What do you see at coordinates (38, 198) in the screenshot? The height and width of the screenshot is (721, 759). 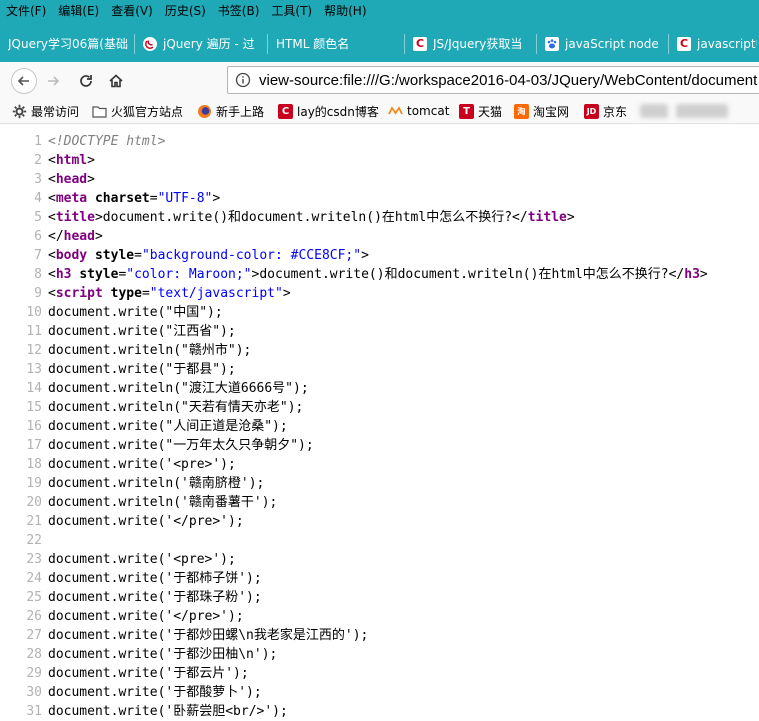 I see `line-number: 4` at bounding box center [38, 198].